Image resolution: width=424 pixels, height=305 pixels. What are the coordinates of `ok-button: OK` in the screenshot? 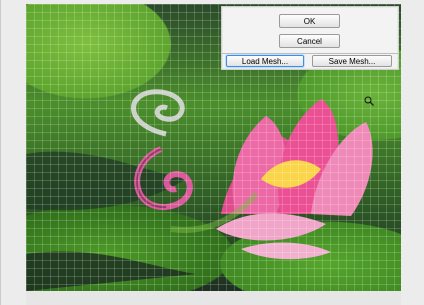 It's located at (309, 21).